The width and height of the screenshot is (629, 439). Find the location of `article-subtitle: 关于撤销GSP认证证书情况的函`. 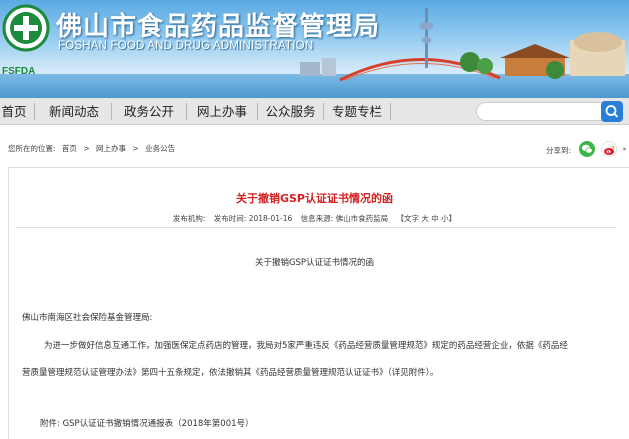

article-subtitle: 关于撤销GSP认证证书情况的函 is located at coordinates (314, 263).